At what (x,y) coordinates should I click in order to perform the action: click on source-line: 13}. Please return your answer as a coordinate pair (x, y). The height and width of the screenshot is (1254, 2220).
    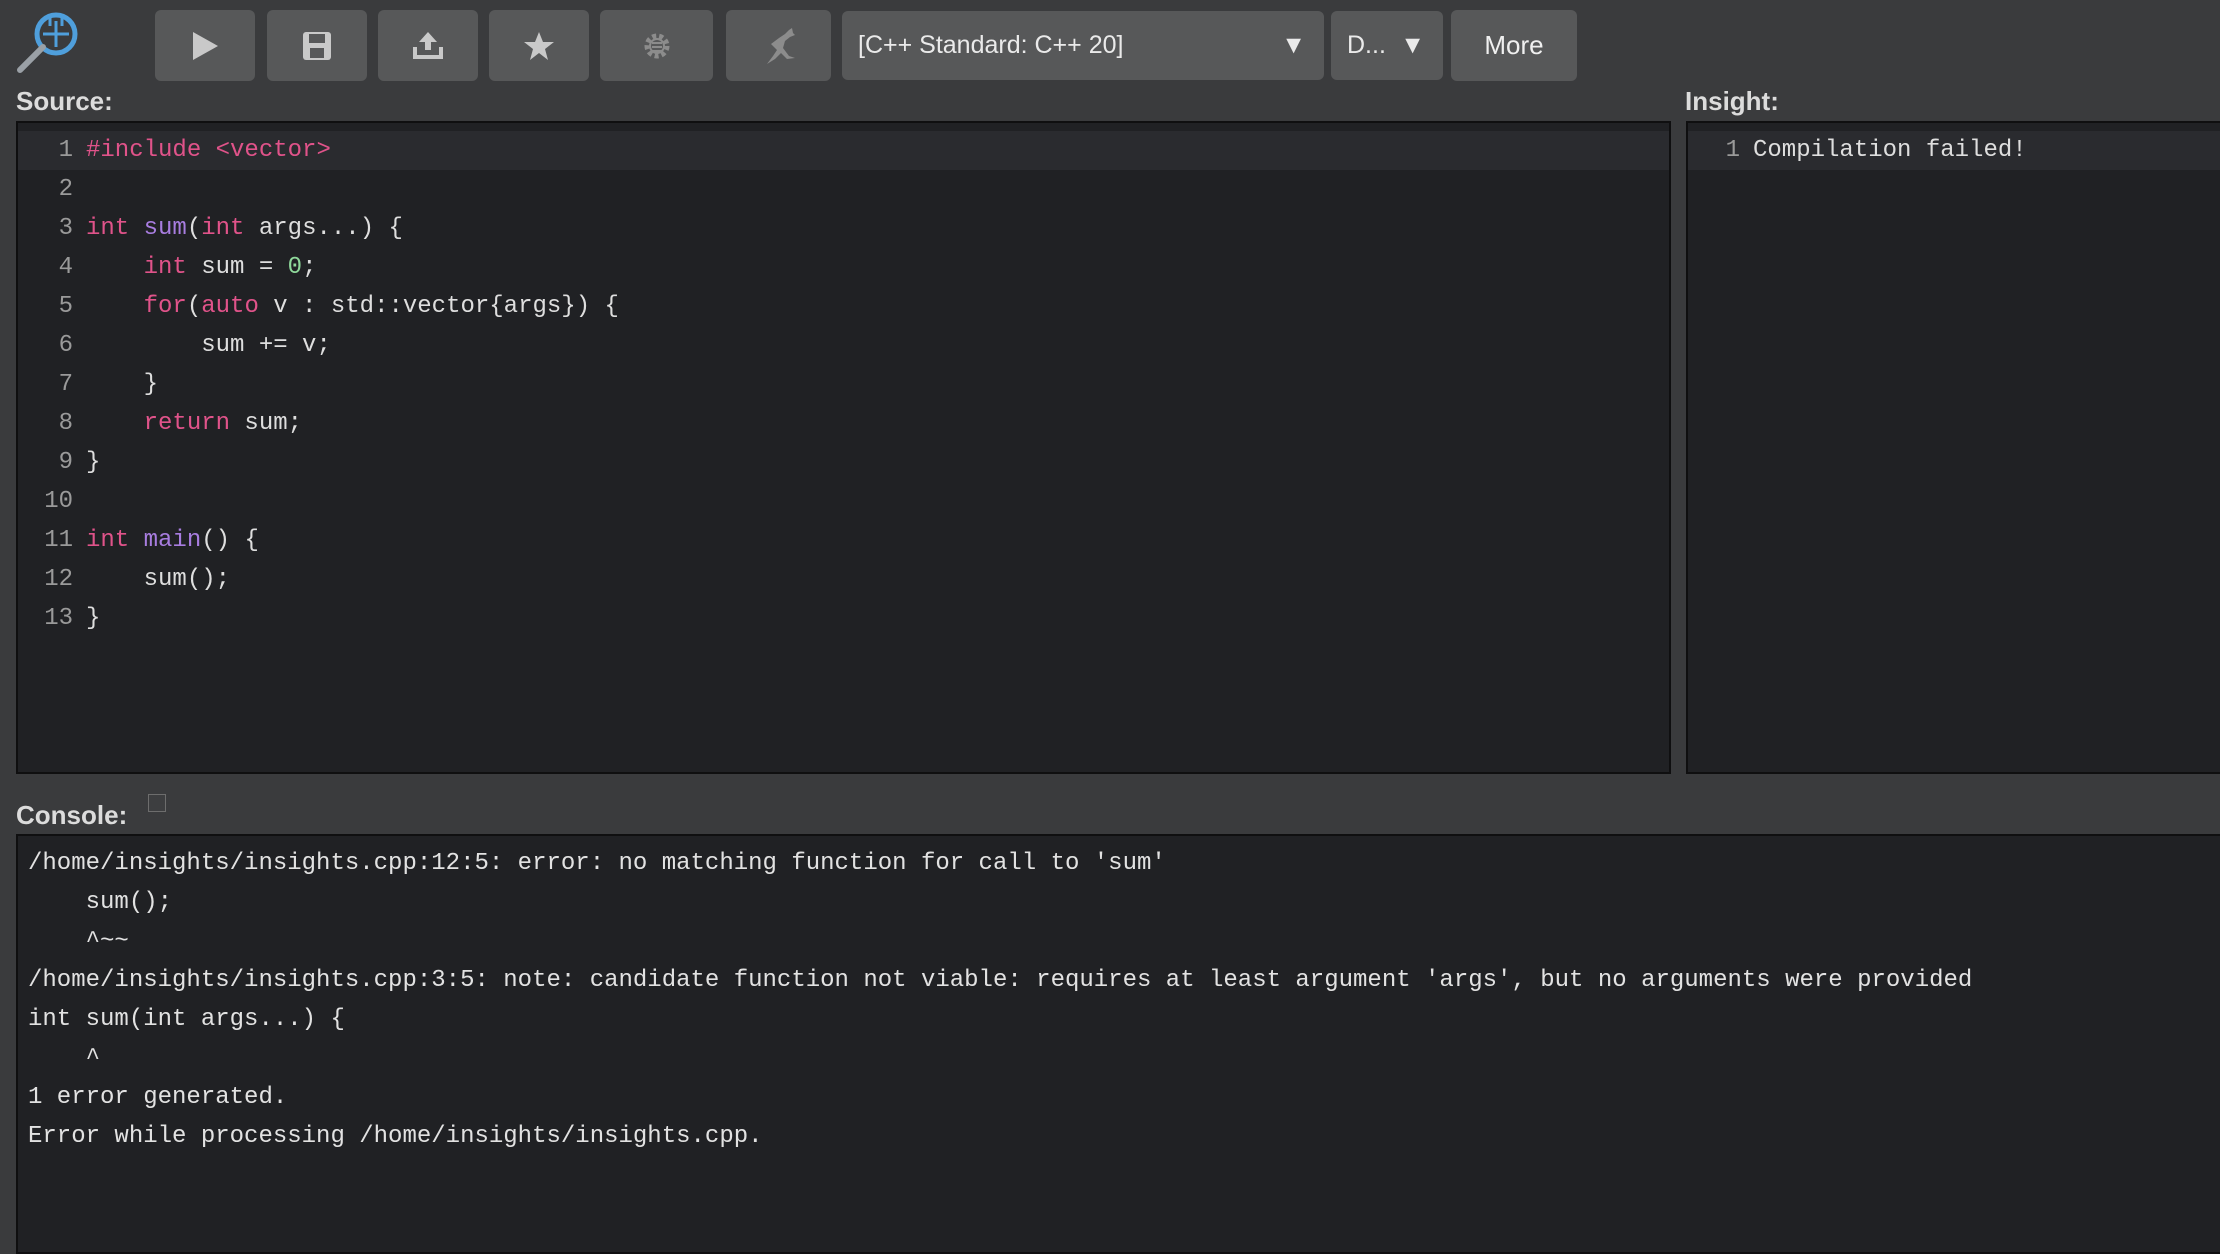
    Looking at the image, I should click on (843, 618).